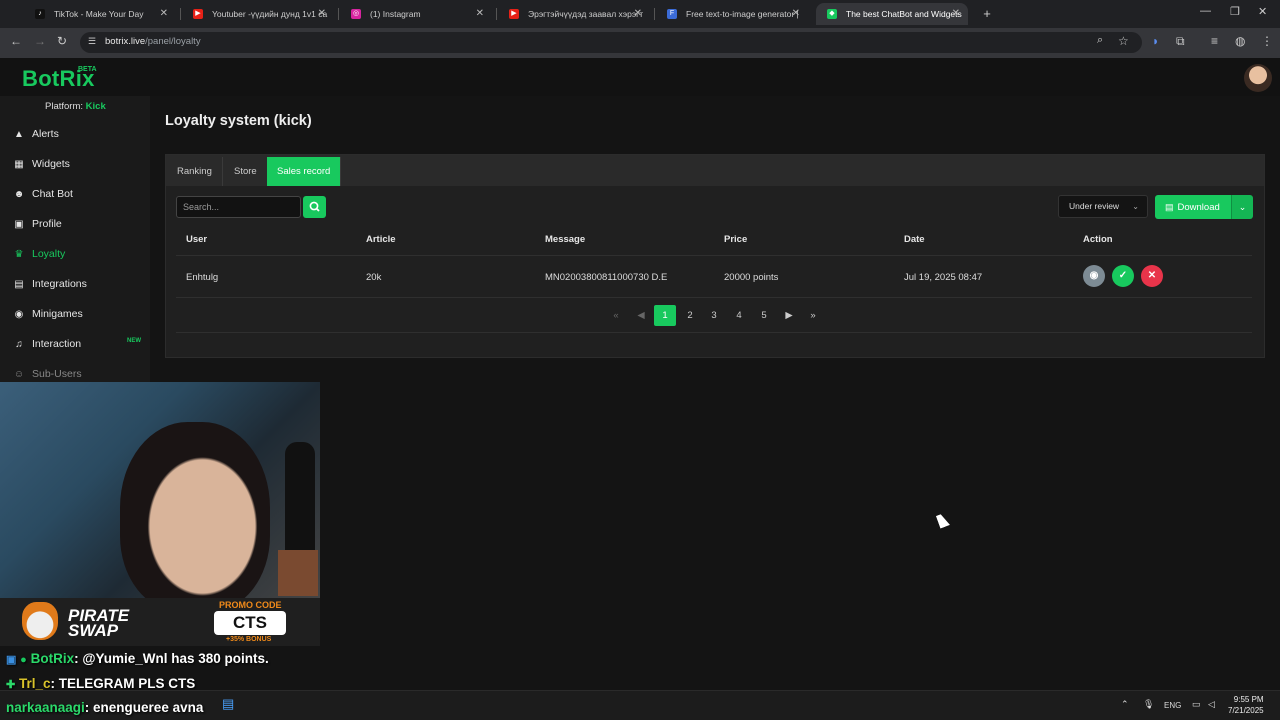  Describe the element at coordinates (228, 704) in the screenshot. I see `notepad-icon: ▤` at that location.